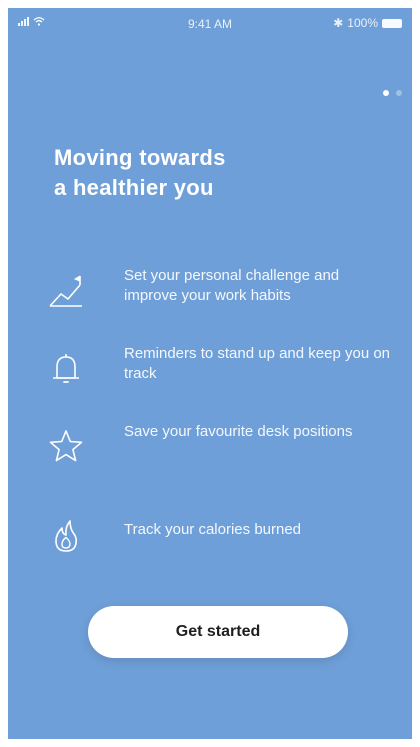 The width and height of the screenshot is (420, 747). Describe the element at coordinates (221, 452) in the screenshot. I see `feature-item-favourites: Save your favourite desk positions` at that location.